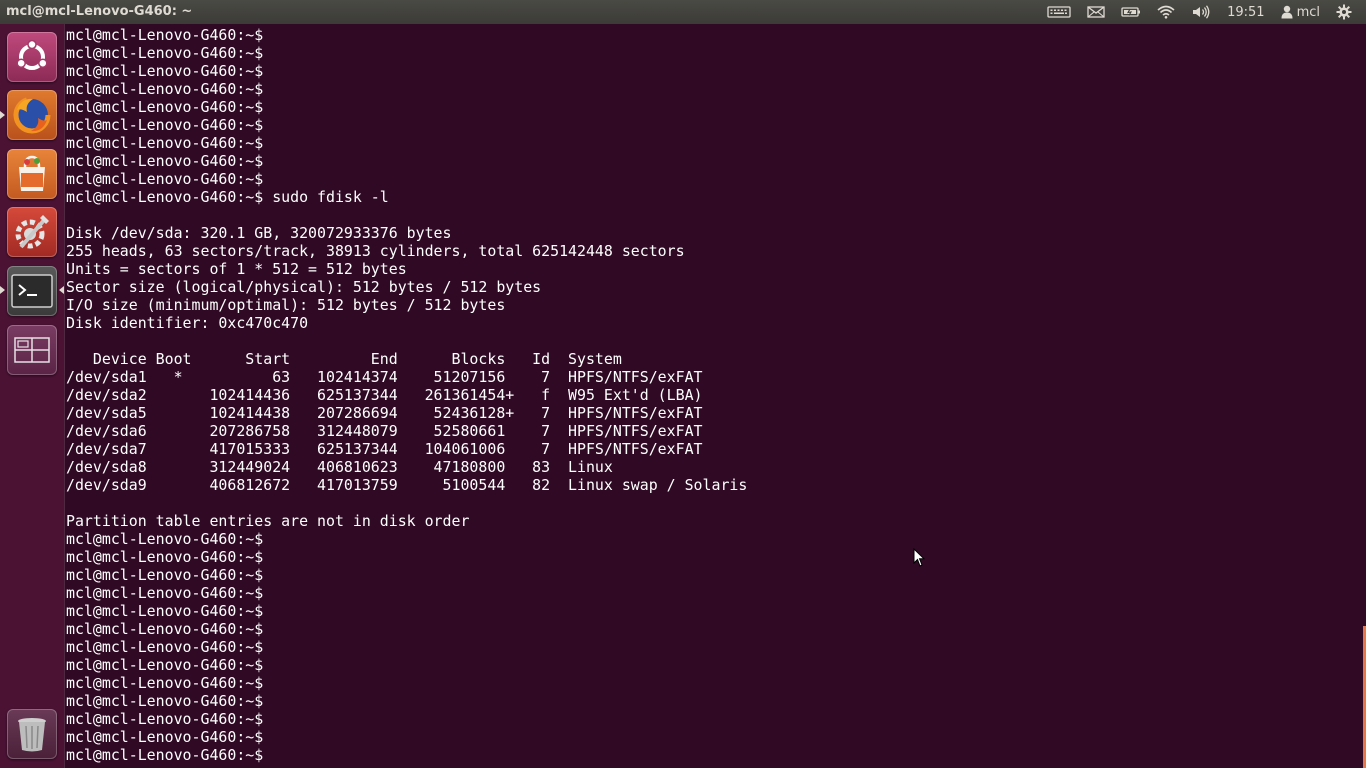 The width and height of the screenshot is (1366, 768). I want to click on terminal-launcher, so click(32, 291).